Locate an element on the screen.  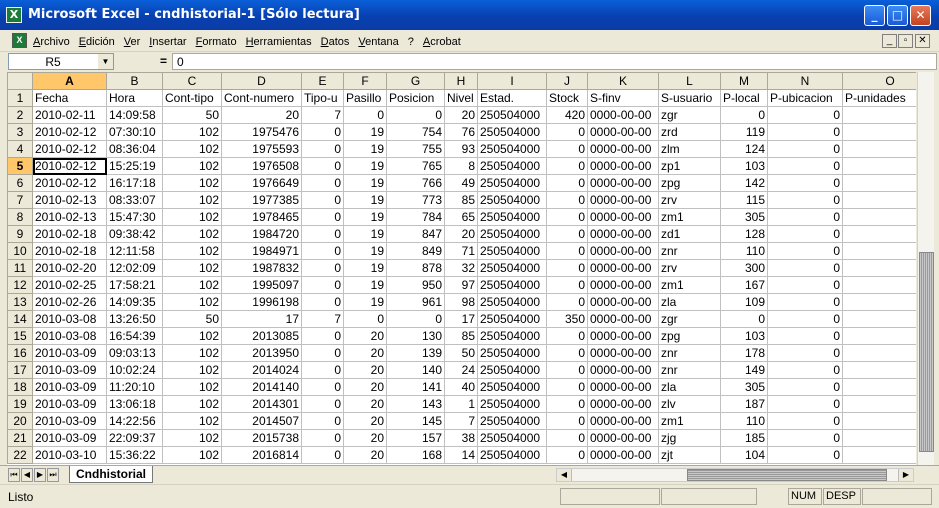
cell: zrd is located at coordinates (689, 132).